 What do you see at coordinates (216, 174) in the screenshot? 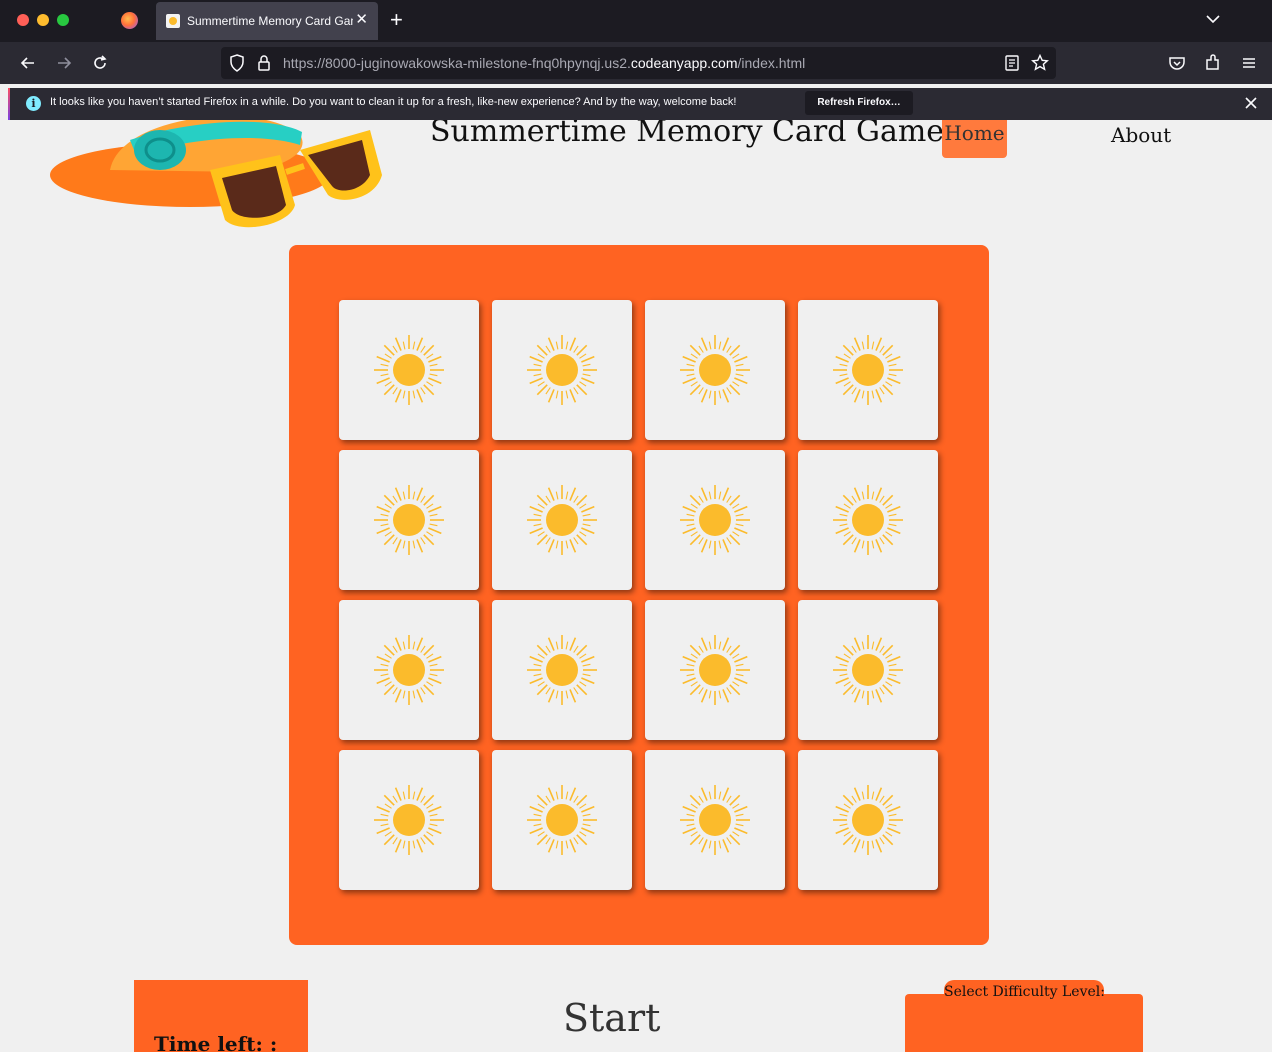
I see `summer-hat-sunglasses-logo` at bounding box center [216, 174].